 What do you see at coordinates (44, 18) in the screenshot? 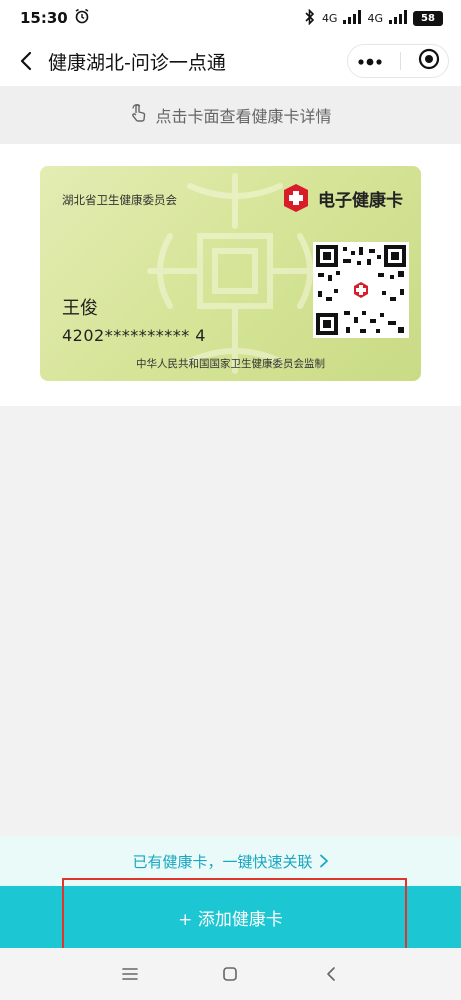
I see `status-time: 15:30` at bounding box center [44, 18].